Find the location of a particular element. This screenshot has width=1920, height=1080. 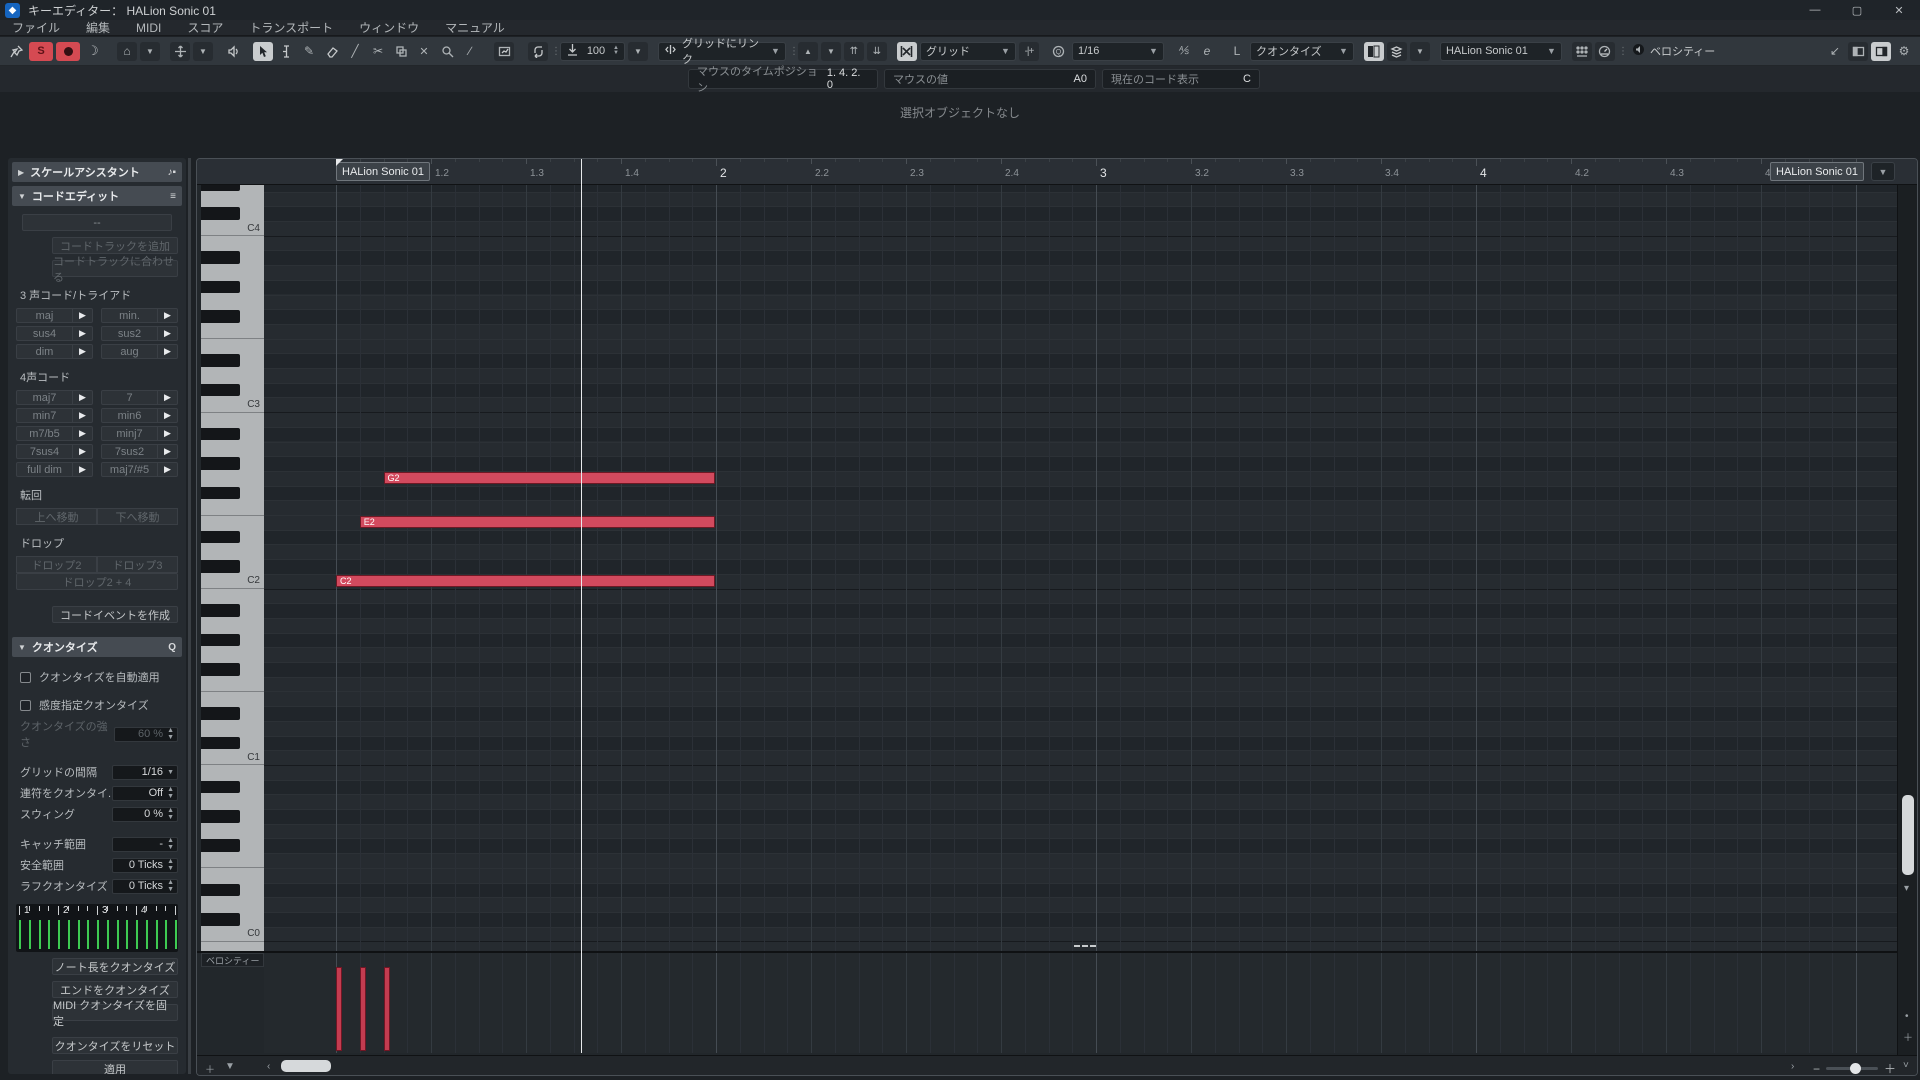

zoom-tool-icon is located at coordinates (447, 51).